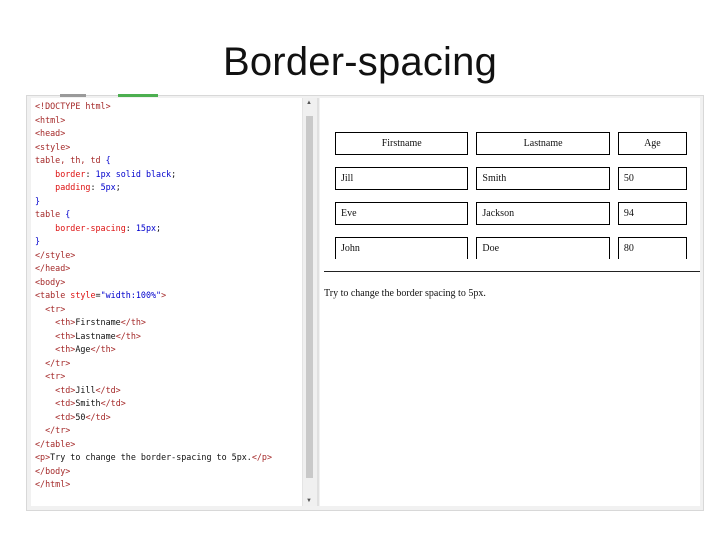 The width and height of the screenshot is (720, 540). Describe the element at coordinates (168, 472) in the screenshot. I see `code-line: </body>` at that location.